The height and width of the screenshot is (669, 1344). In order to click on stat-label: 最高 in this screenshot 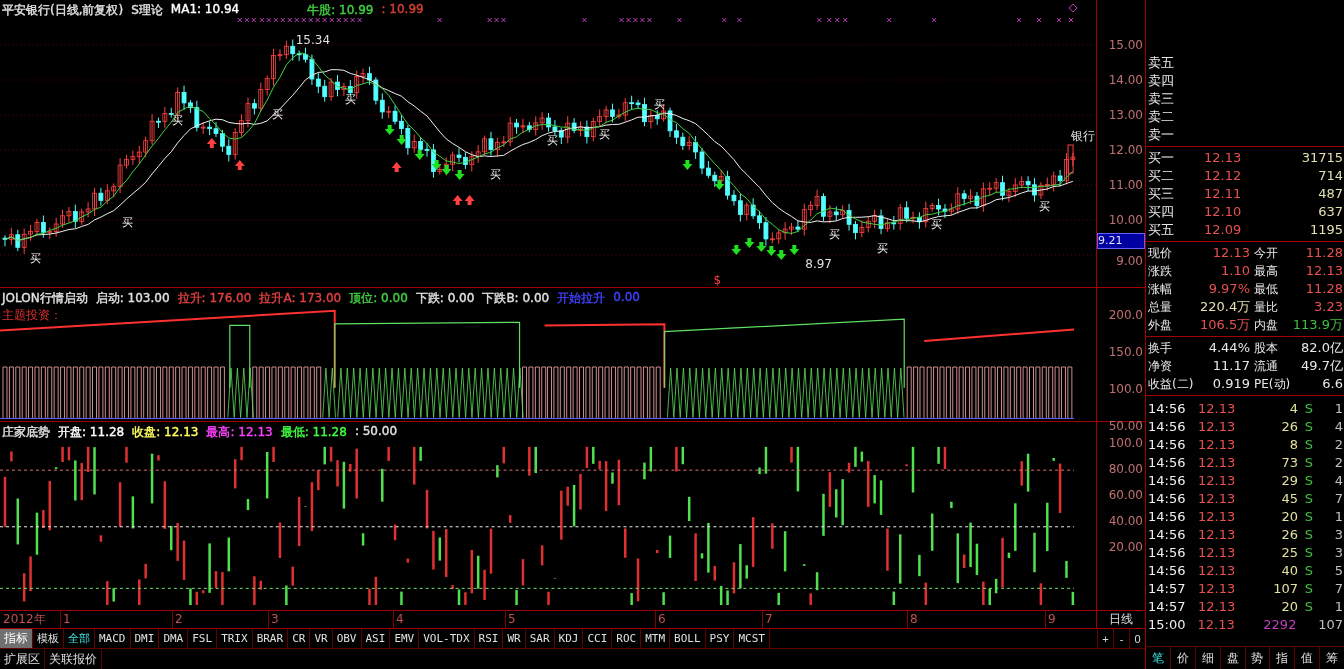, I will do `click(1266, 271)`.